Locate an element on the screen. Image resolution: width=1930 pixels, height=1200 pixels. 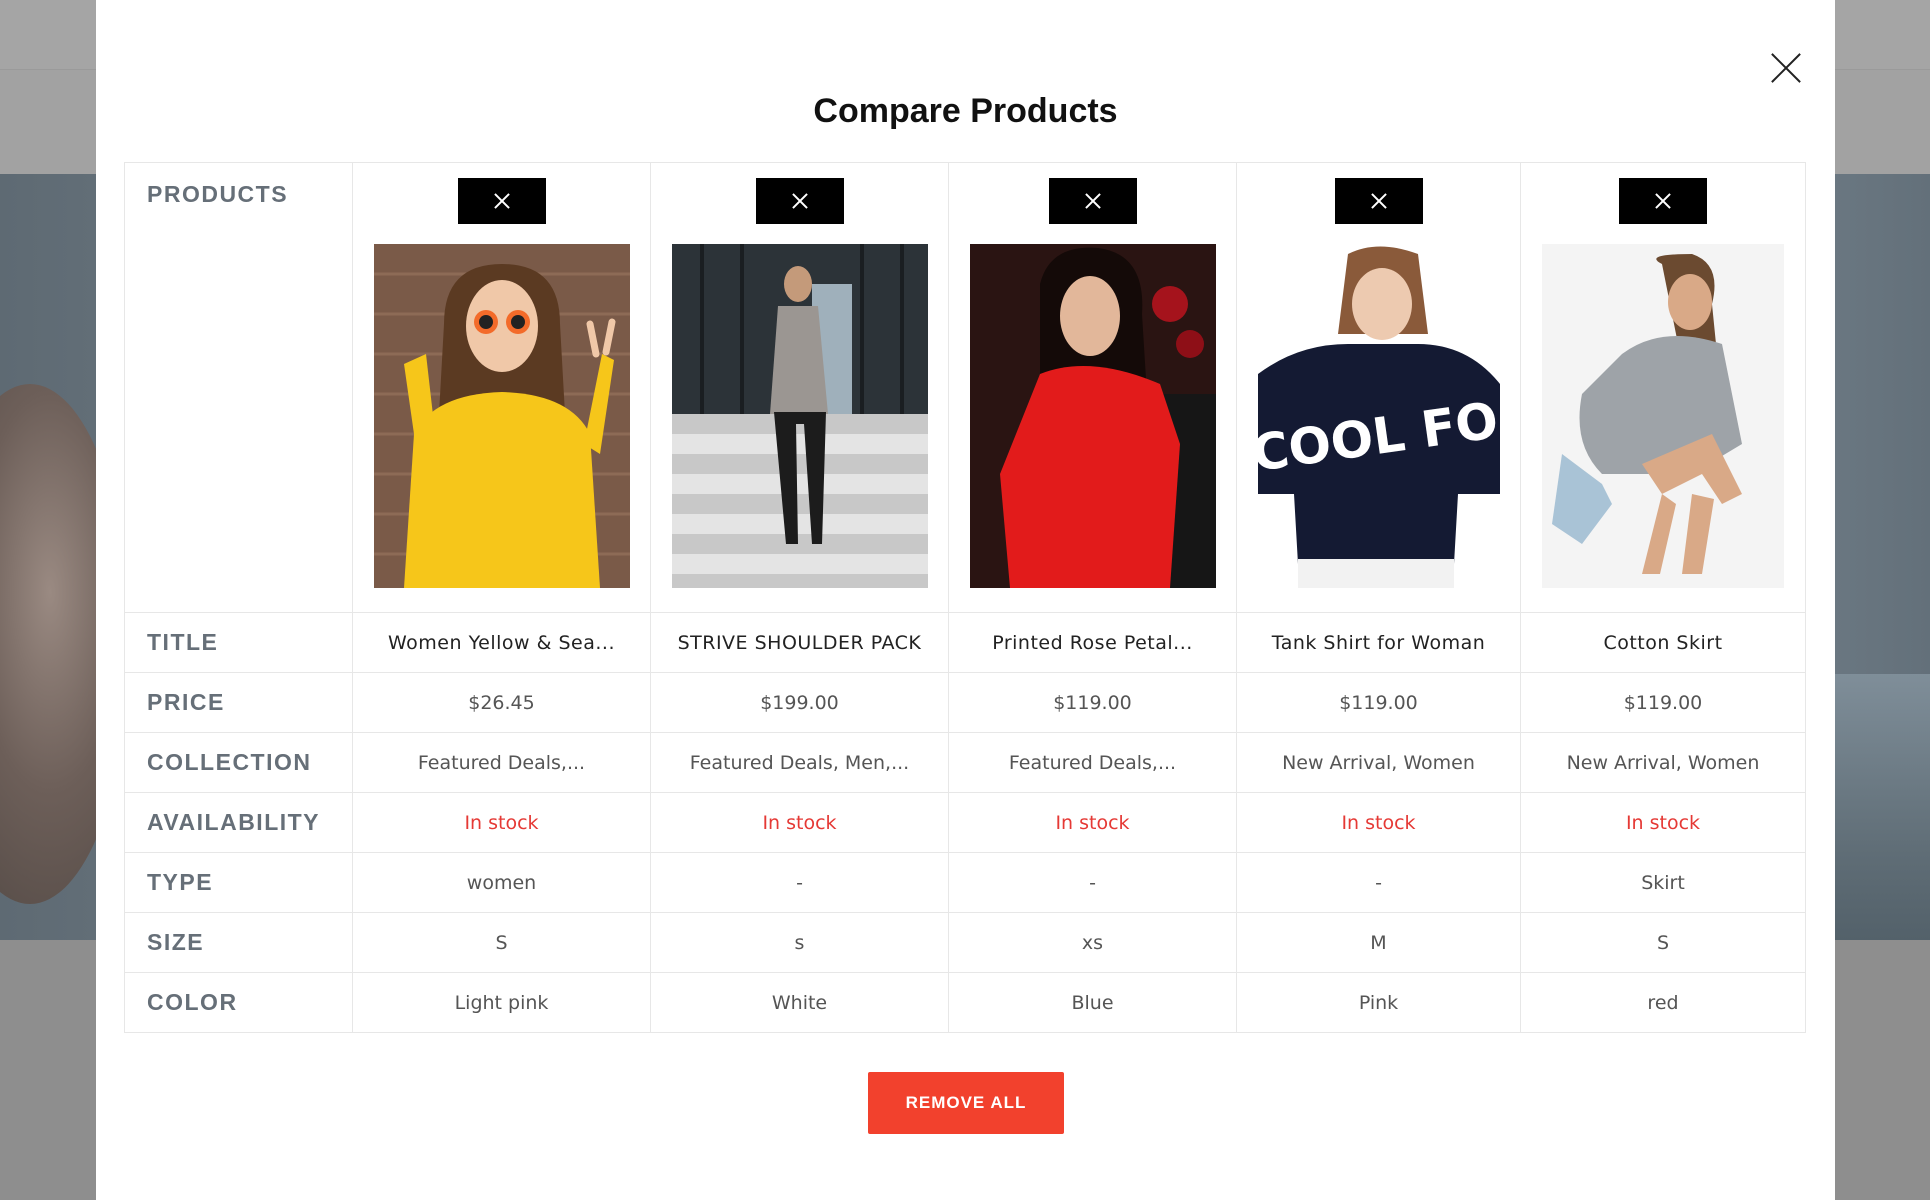
product-column-4: COOL FO is located at coordinates (1378, 387).